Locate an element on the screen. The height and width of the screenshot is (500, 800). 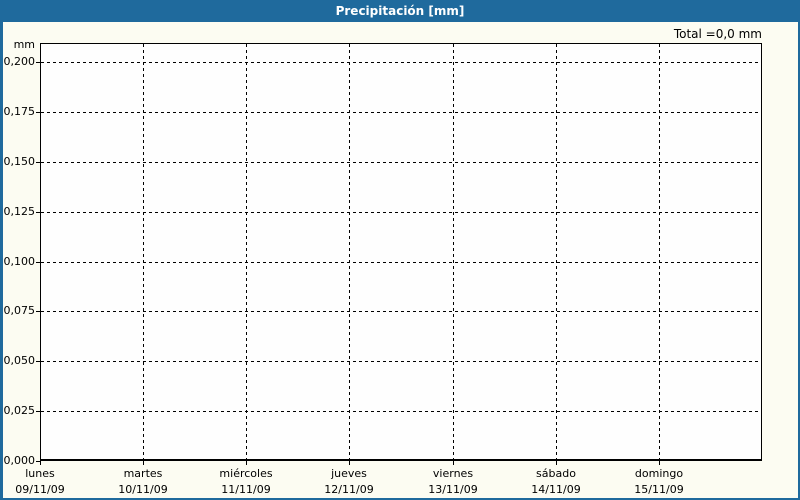
y-tick-label: 0,175 is located at coordinates (19, 111).